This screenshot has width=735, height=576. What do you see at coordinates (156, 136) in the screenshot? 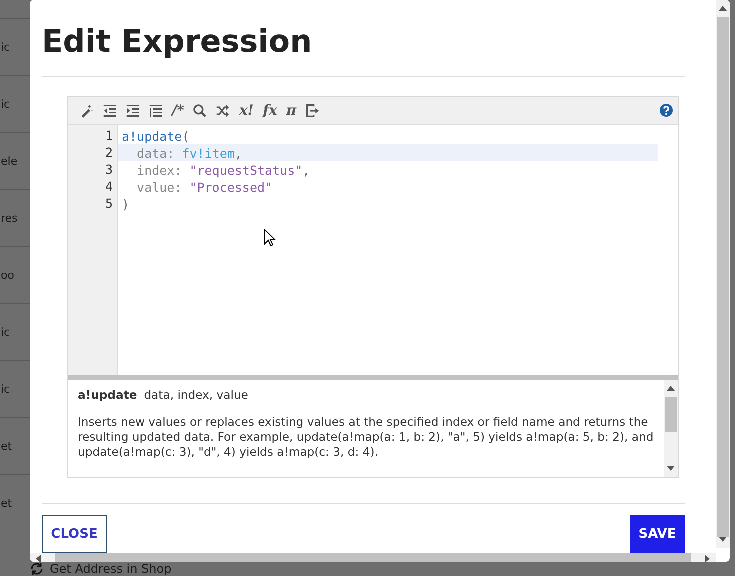
I see `code-line: a!update(` at bounding box center [156, 136].